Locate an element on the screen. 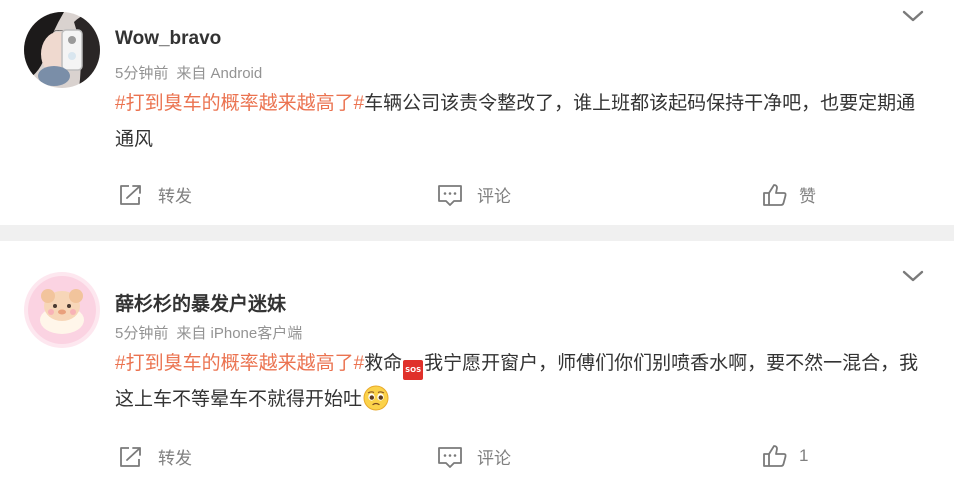  like-count: 1 is located at coordinates (804, 455).